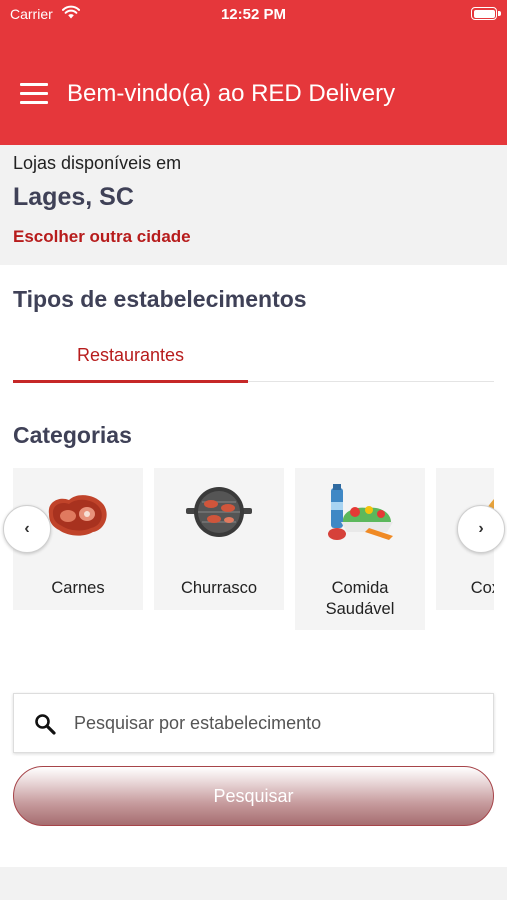 This screenshot has width=507, height=900. What do you see at coordinates (45, 724) in the screenshot?
I see `search-icon` at bounding box center [45, 724].